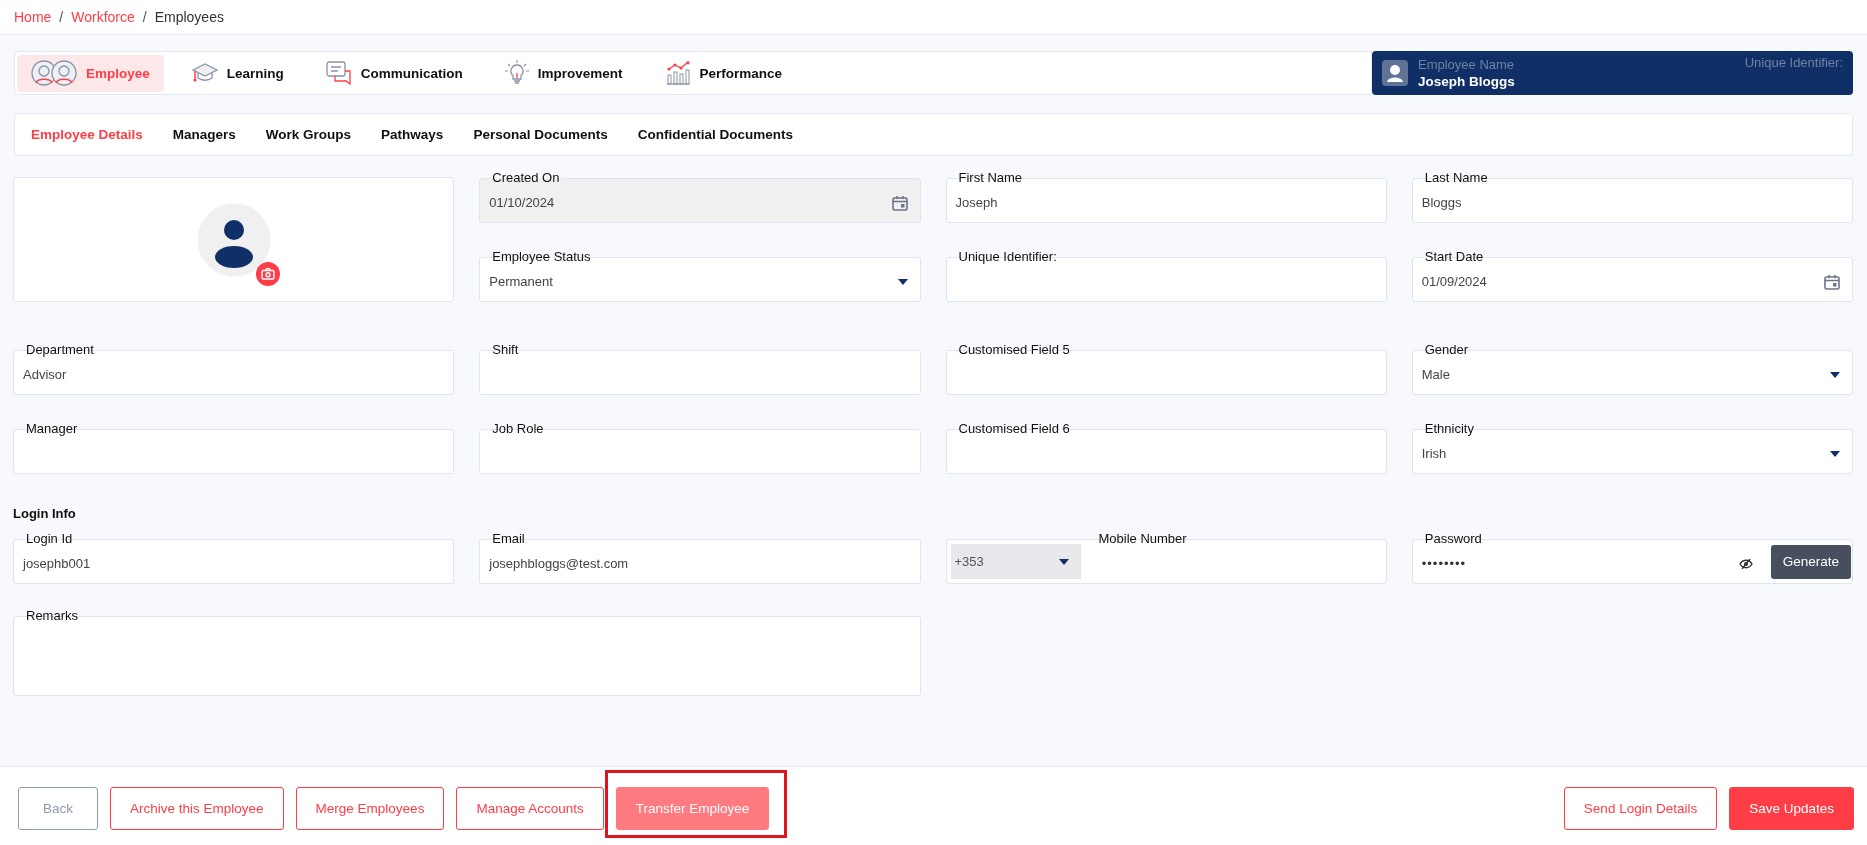  What do you see at coordinates (1745, 563) in the screenshot?
I see `eye-slash-icon` at bounding box center [1745, 563].